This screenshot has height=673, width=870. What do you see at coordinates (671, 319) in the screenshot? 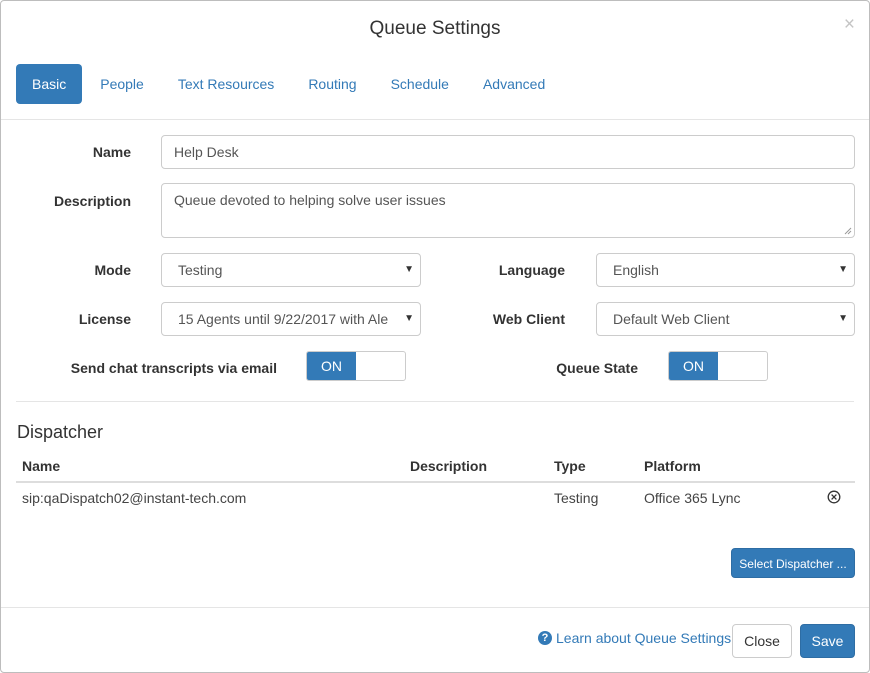
I see `web-client-selected-value: Default Web Client` at bounding box center [671, 319].